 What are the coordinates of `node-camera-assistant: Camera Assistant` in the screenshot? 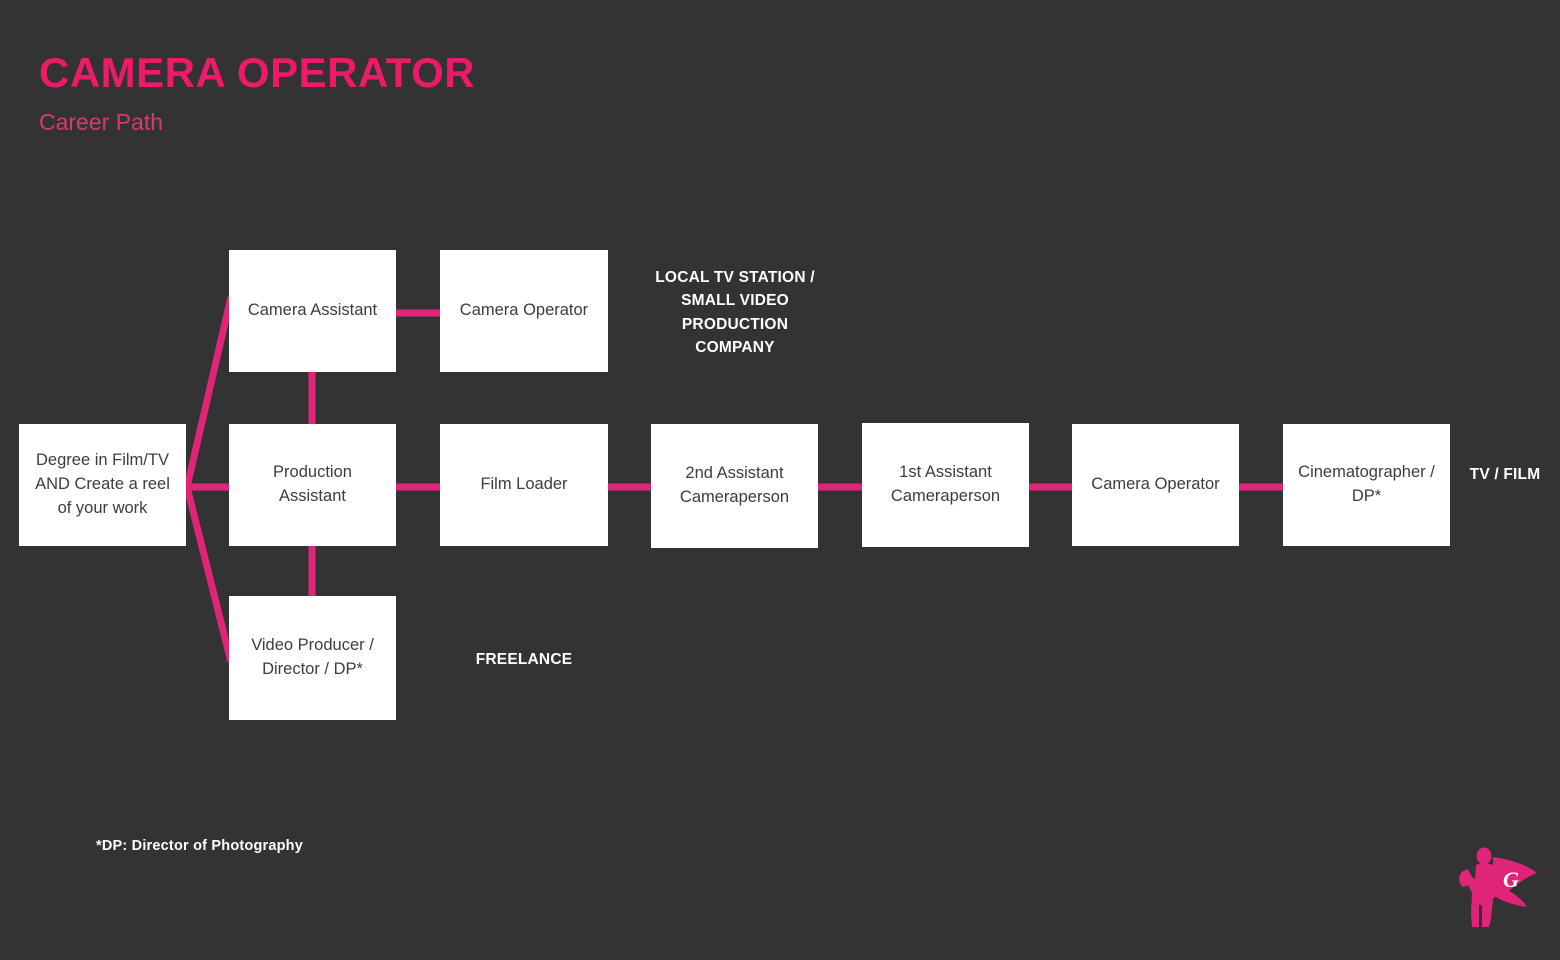 It's located at (312, 311).